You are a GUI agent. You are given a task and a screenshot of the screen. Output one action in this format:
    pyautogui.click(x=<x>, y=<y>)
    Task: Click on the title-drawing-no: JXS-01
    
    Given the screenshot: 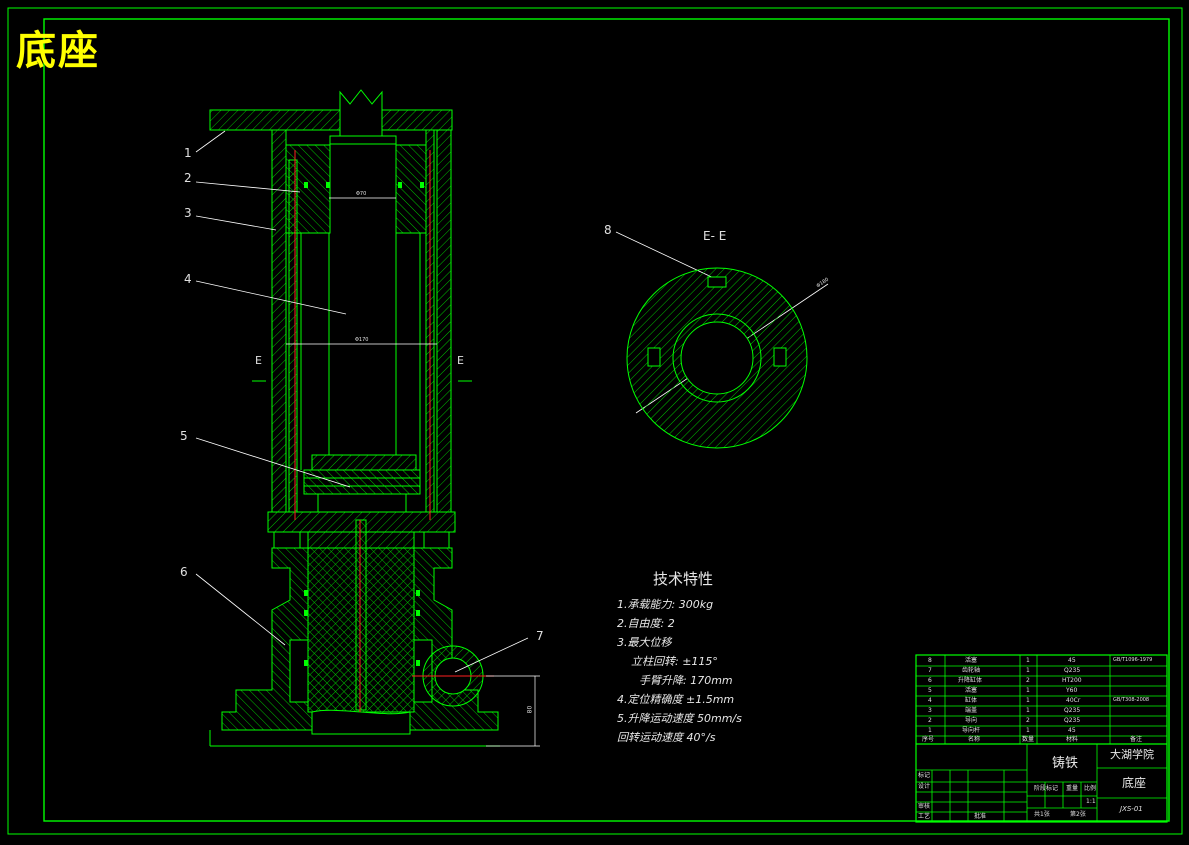 What is the action you would take?
    pyautogui.click(x=1131, y=809)
    